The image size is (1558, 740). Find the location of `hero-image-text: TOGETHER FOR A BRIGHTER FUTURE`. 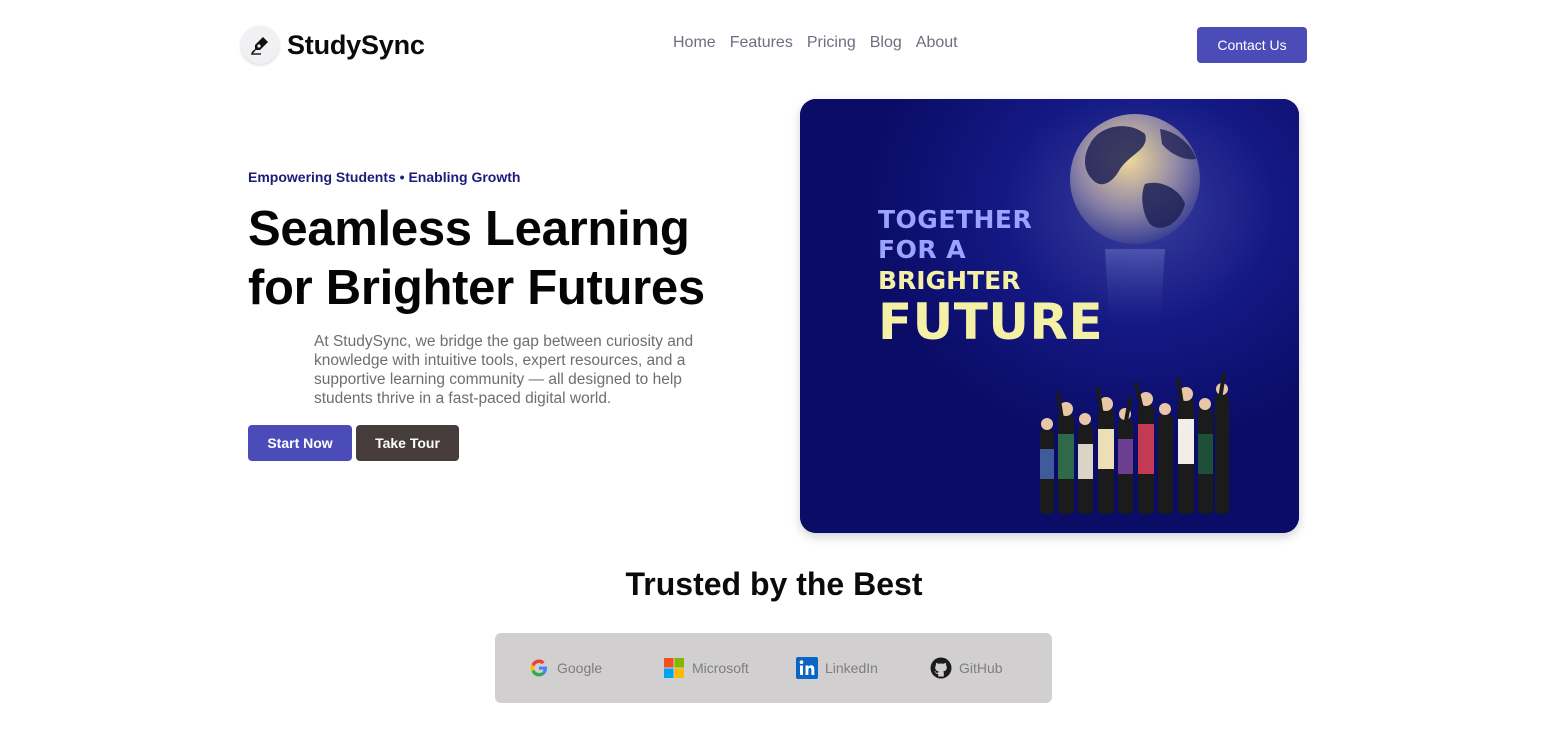

hero-image-text: TOGETHER FOR A BRIGHTER FUTURE is located at coordinates (990, 277).